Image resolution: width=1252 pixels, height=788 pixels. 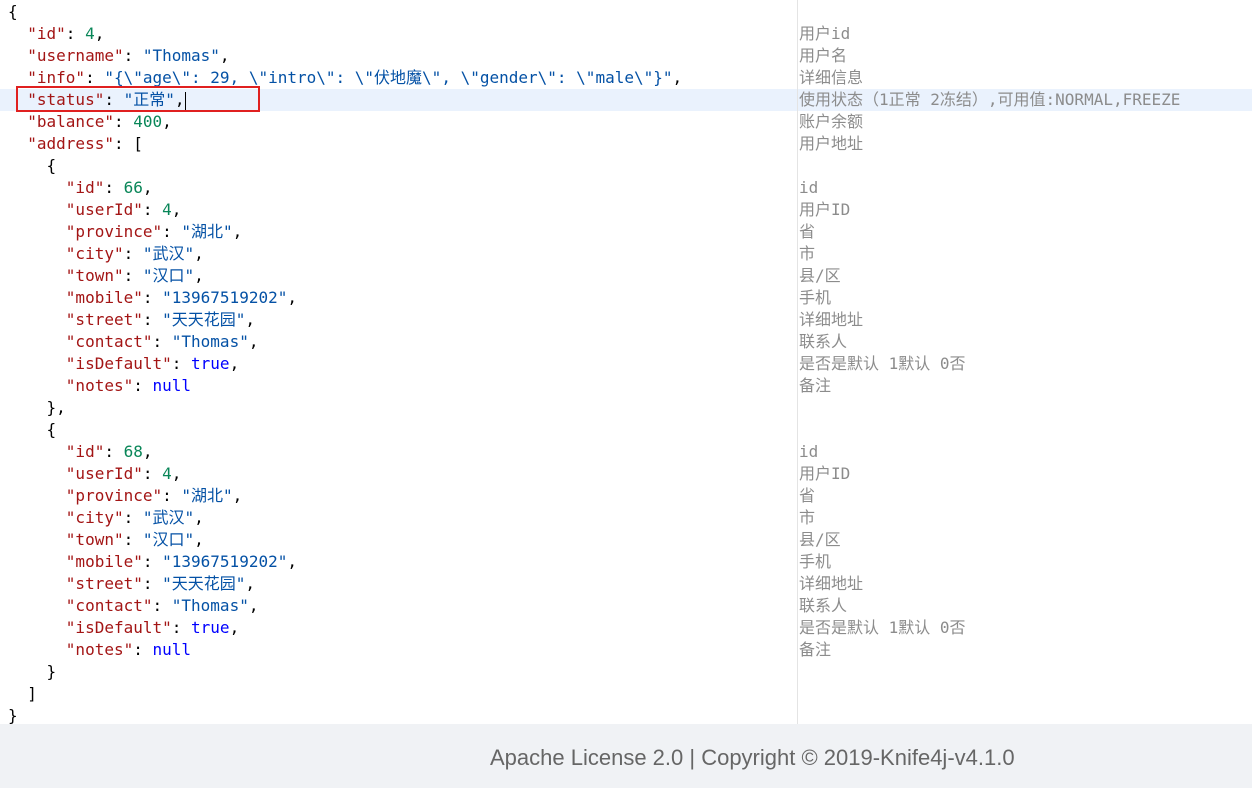 I want to click on field-description: 账户余额, so click(x=831, y=121).